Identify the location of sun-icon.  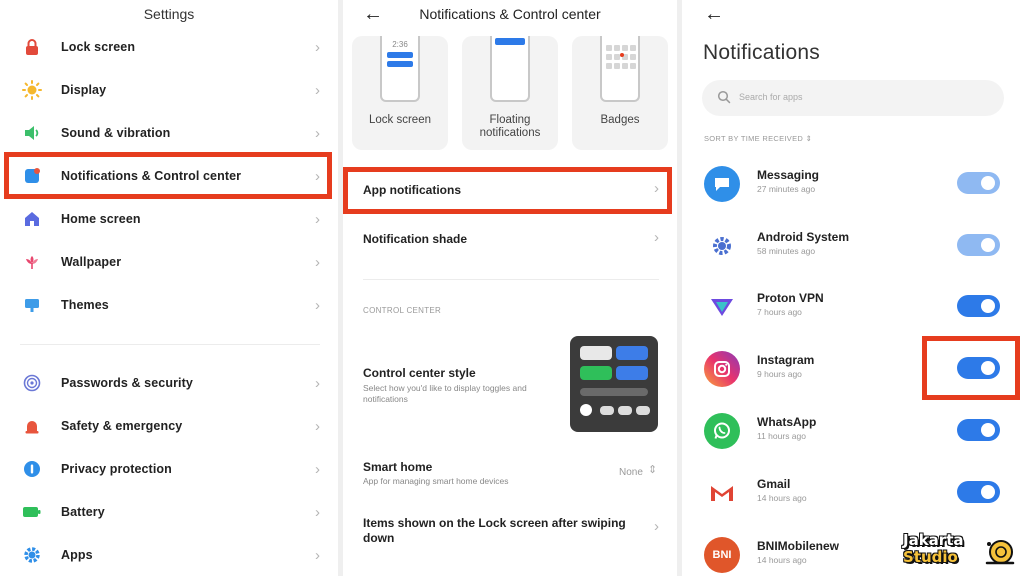
(32, 90).